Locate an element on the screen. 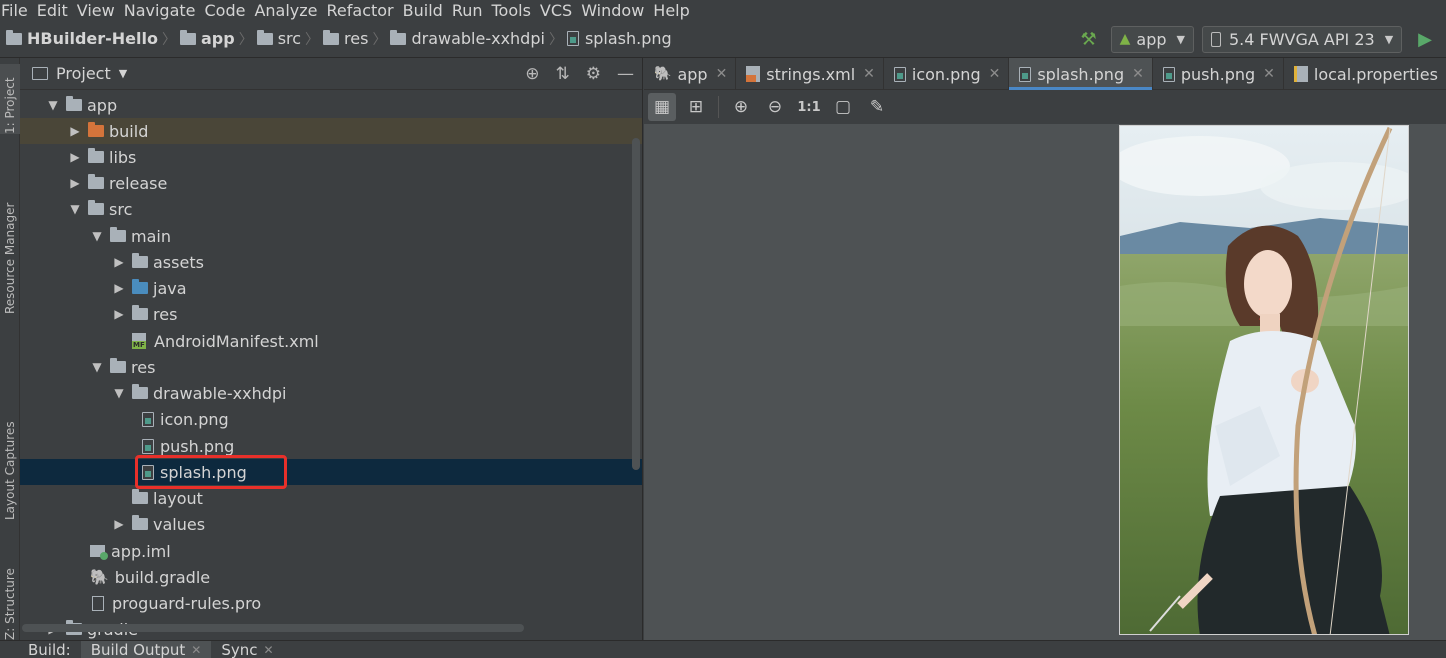 Image resolution: width=1446 pixels, height=658 pixels. menu-help: Help is located at coordinates (673, 10).